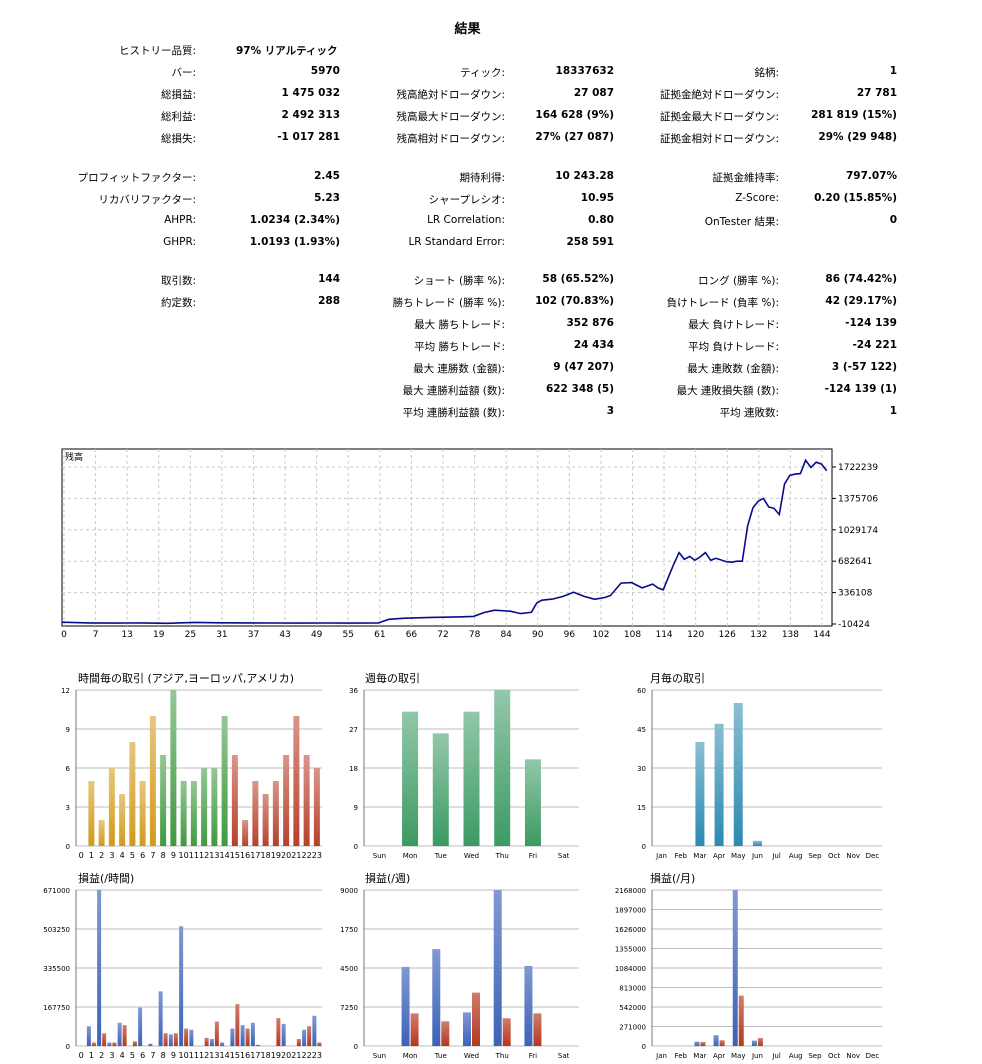 The width and height of the screenshot is (982, 1064). I want to click on x-tick-label: 61, so click(379, 635).